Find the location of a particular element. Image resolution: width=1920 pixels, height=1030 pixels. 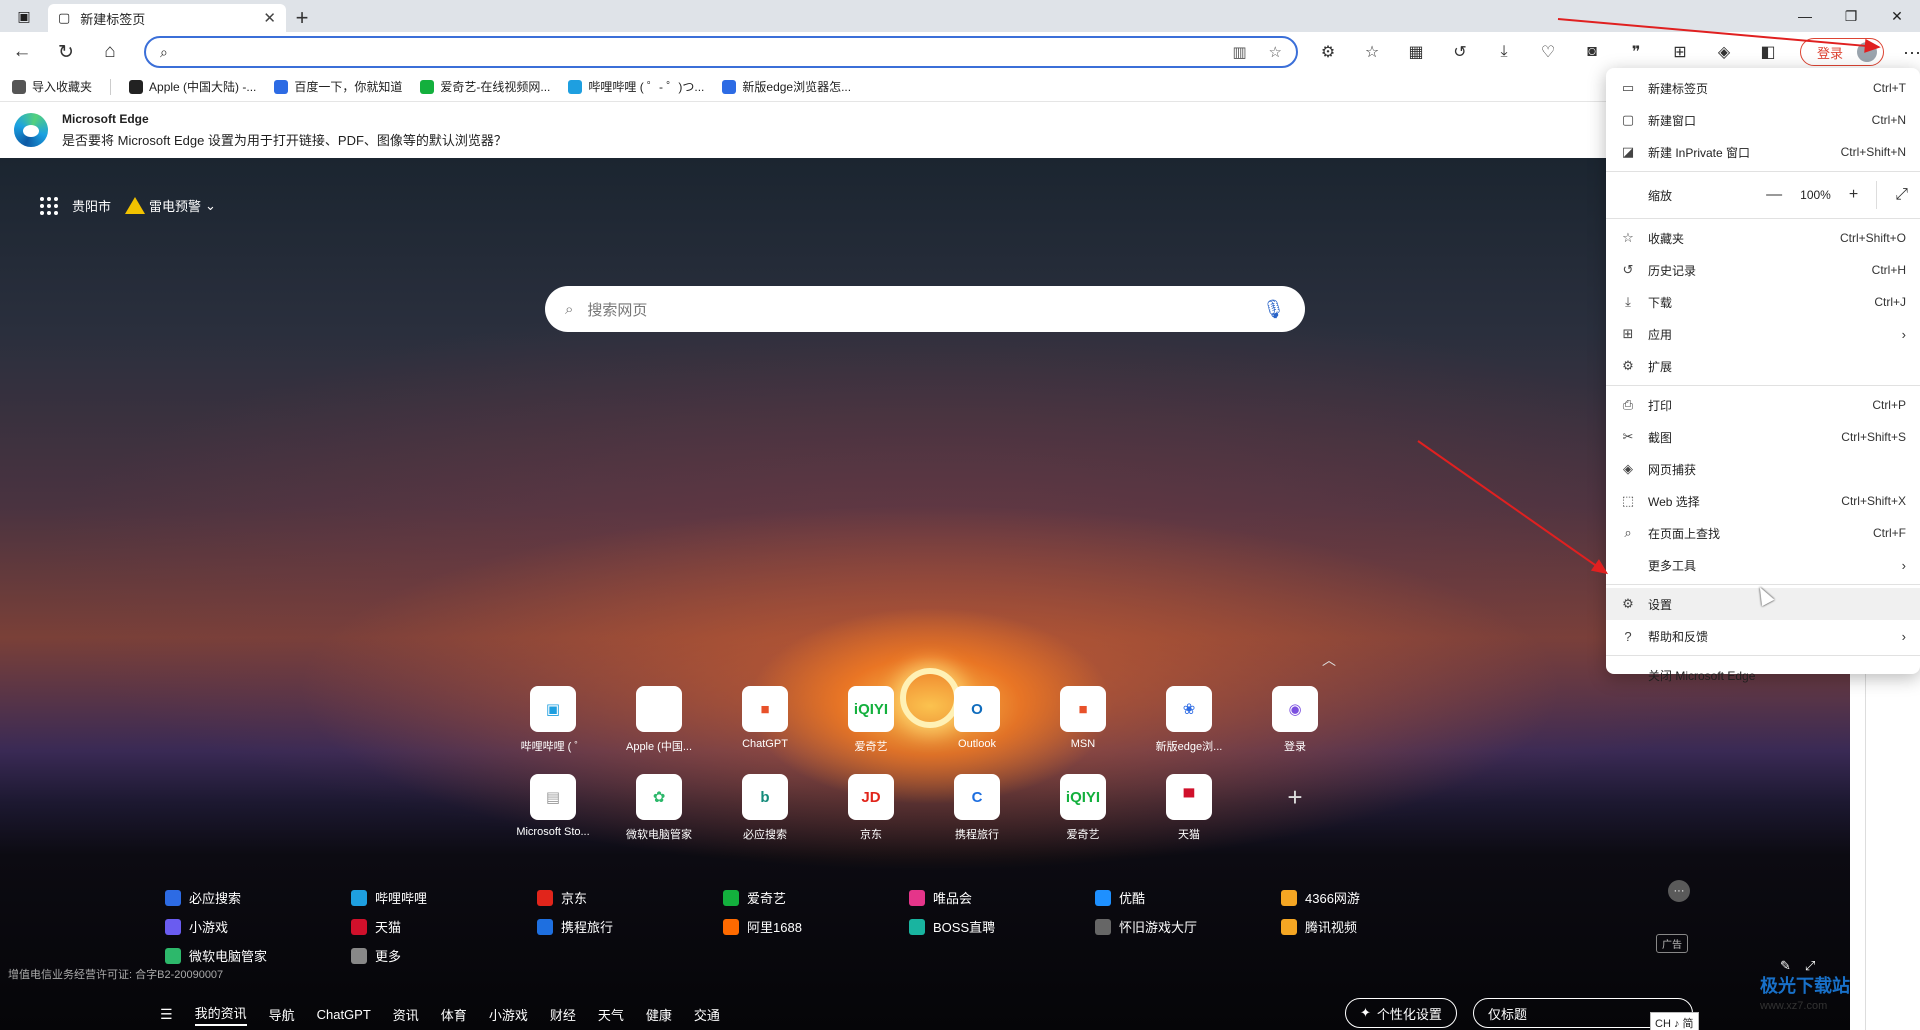

top-site-tile: C 携程旅行 is located at coordinates (977, 808).